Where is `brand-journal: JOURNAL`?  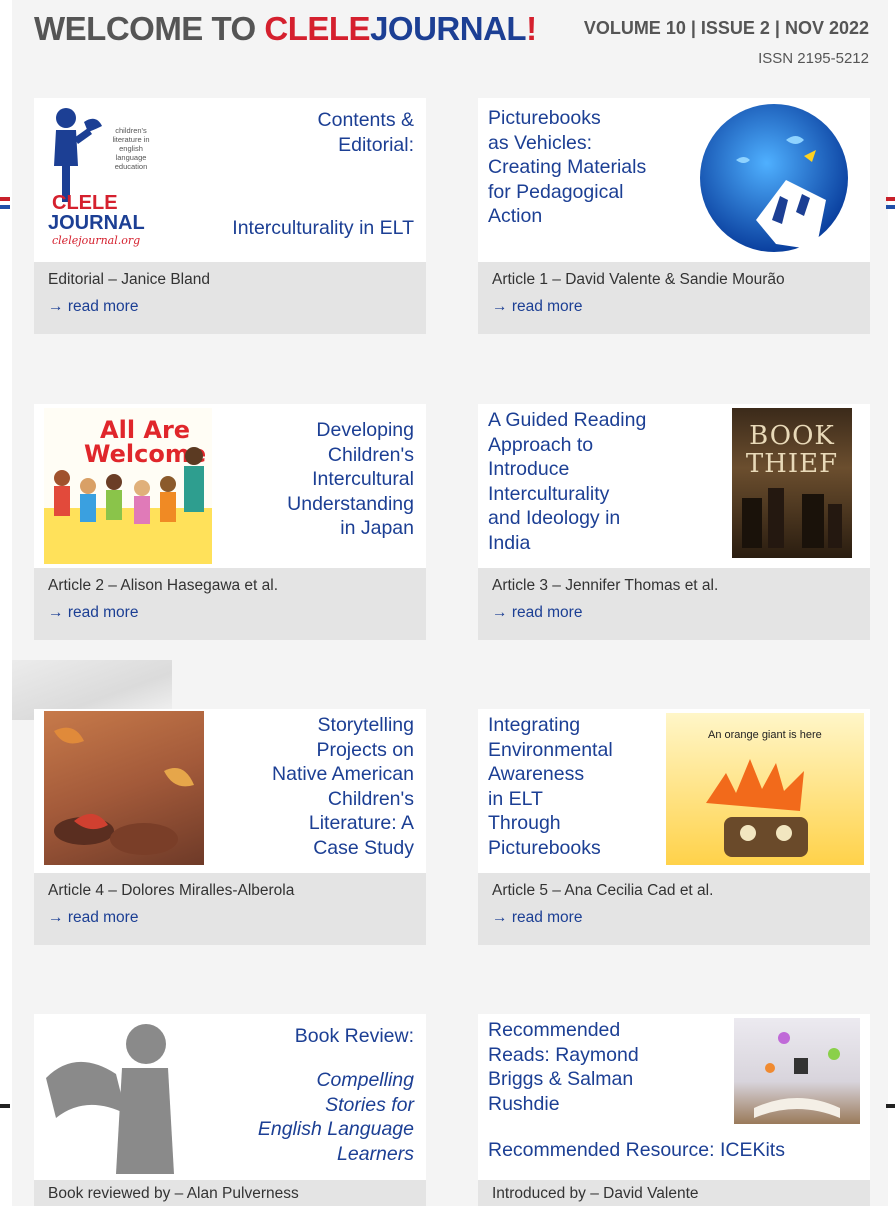 brand-journal: JOURNAL is located at coordinates (448, 28).